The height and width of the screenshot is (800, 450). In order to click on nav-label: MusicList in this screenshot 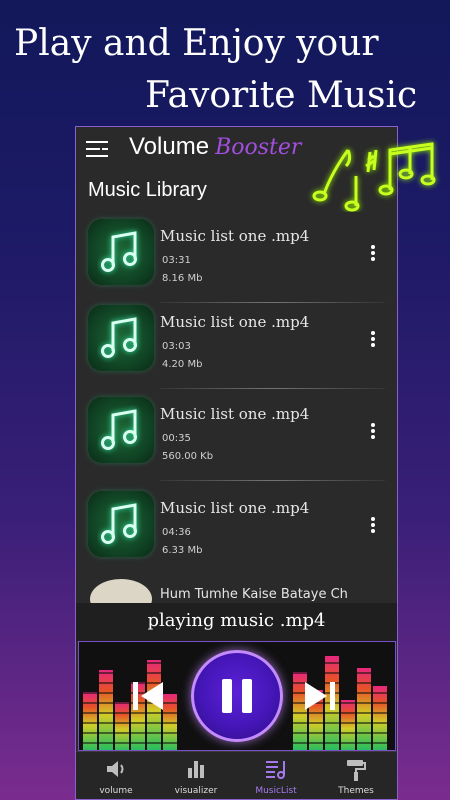, I will do `click(276, 791)`.